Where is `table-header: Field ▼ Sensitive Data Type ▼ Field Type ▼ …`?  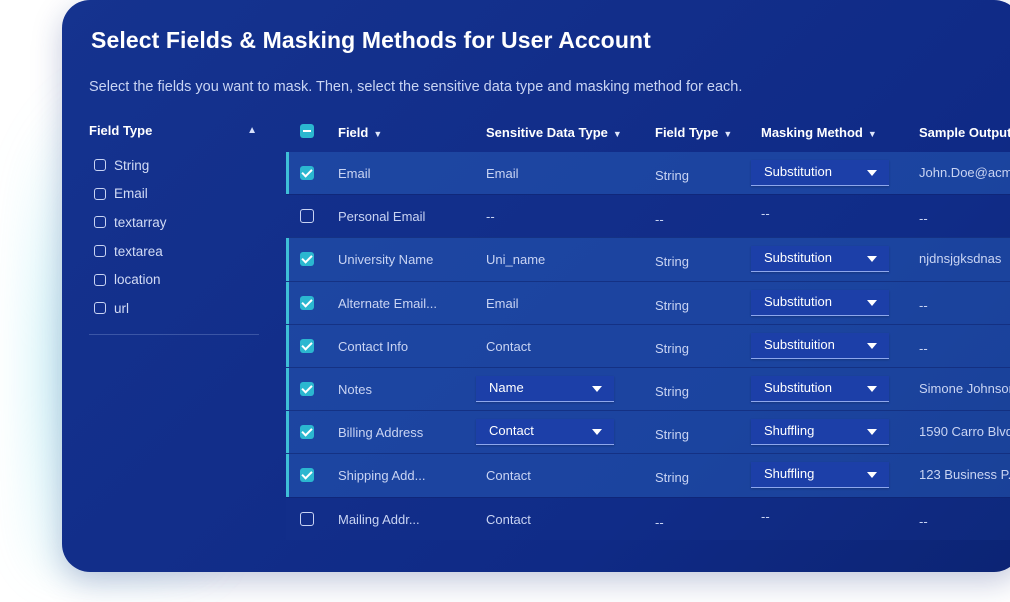 table-header: Field ▼ Sensitive Data Type ▼ Field Type ▼ … is located at coordinates (648, 132).